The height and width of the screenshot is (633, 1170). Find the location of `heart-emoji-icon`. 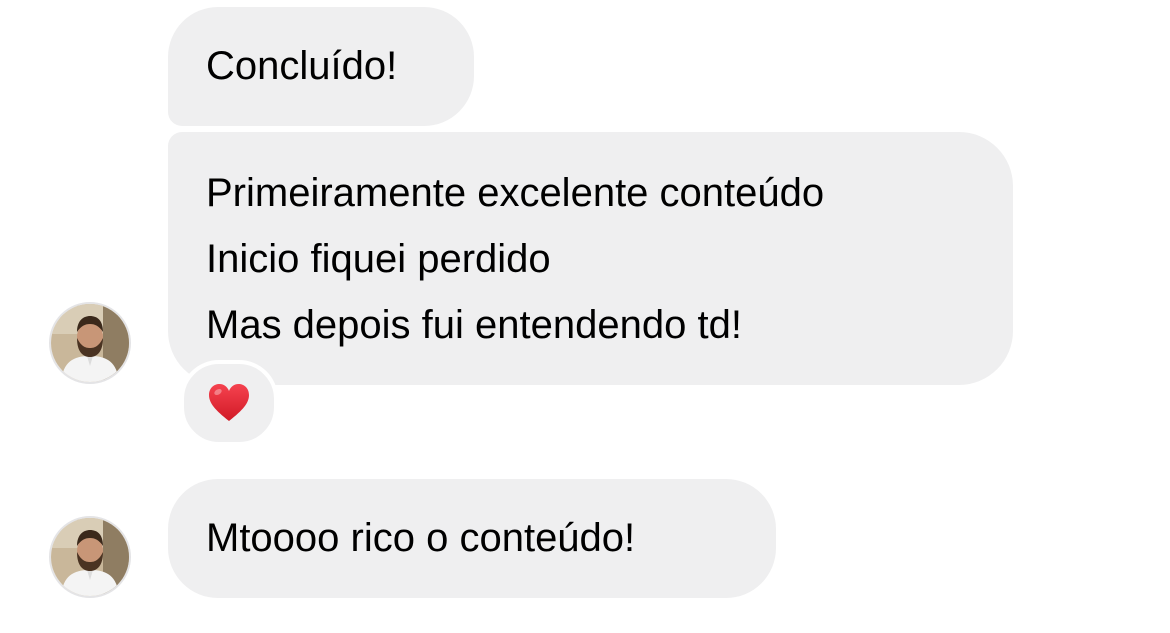

heart-emoji-icon is located at coordinates (229, 402).